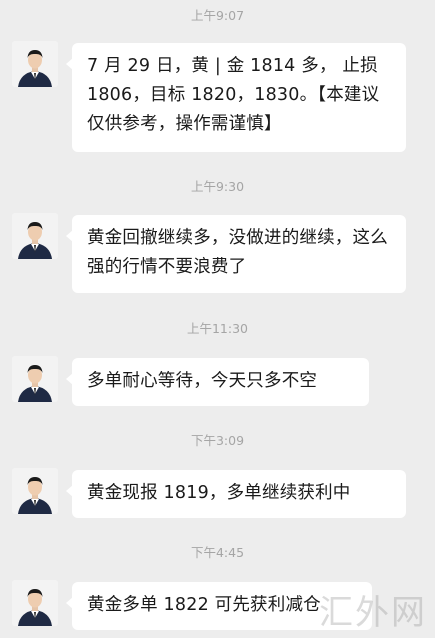 The height and width of the screenshot is (638, 435). What do you see at coordinates (219, 493) in the screenshot?
I see `message-text: 黄金现报 1819，多单继续获利中` at bounding box center [219, 493].